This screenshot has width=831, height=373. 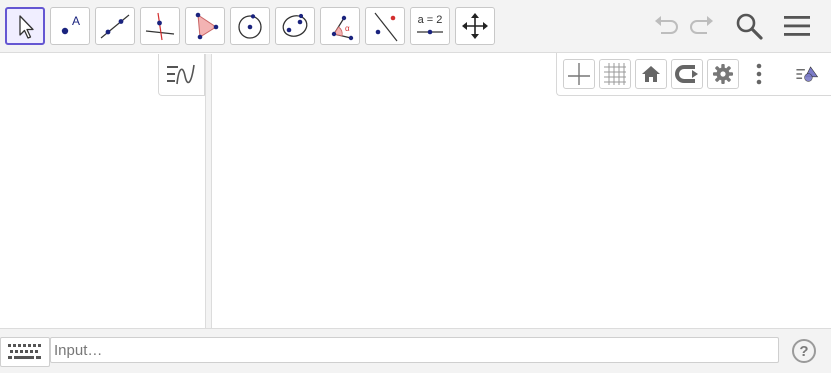 I want to click on menu-button, so click(x=797, y=26).